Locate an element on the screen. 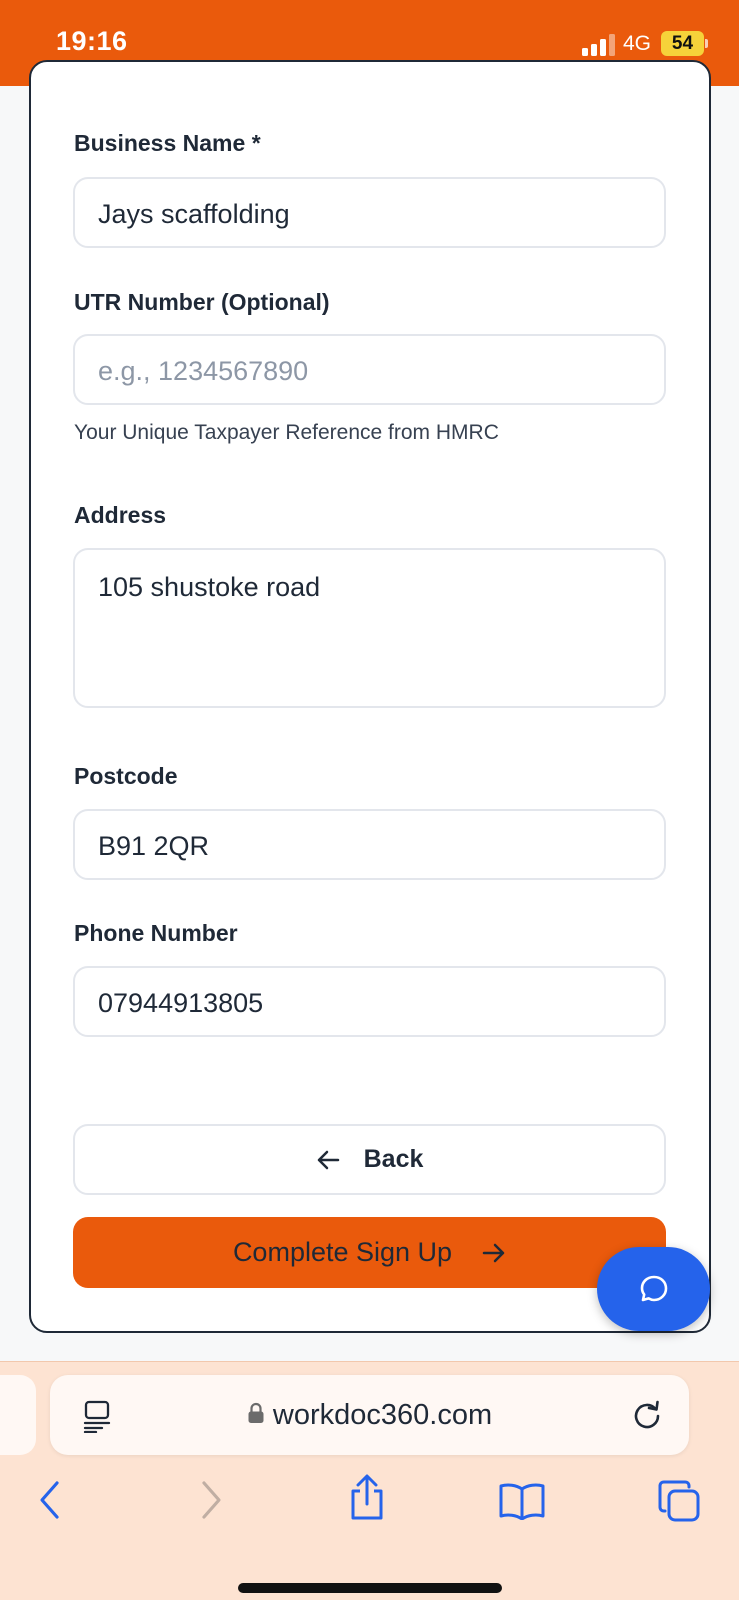 The image size is (739, 1600). bookmarks-icon is located at coordinates (522, 1501).